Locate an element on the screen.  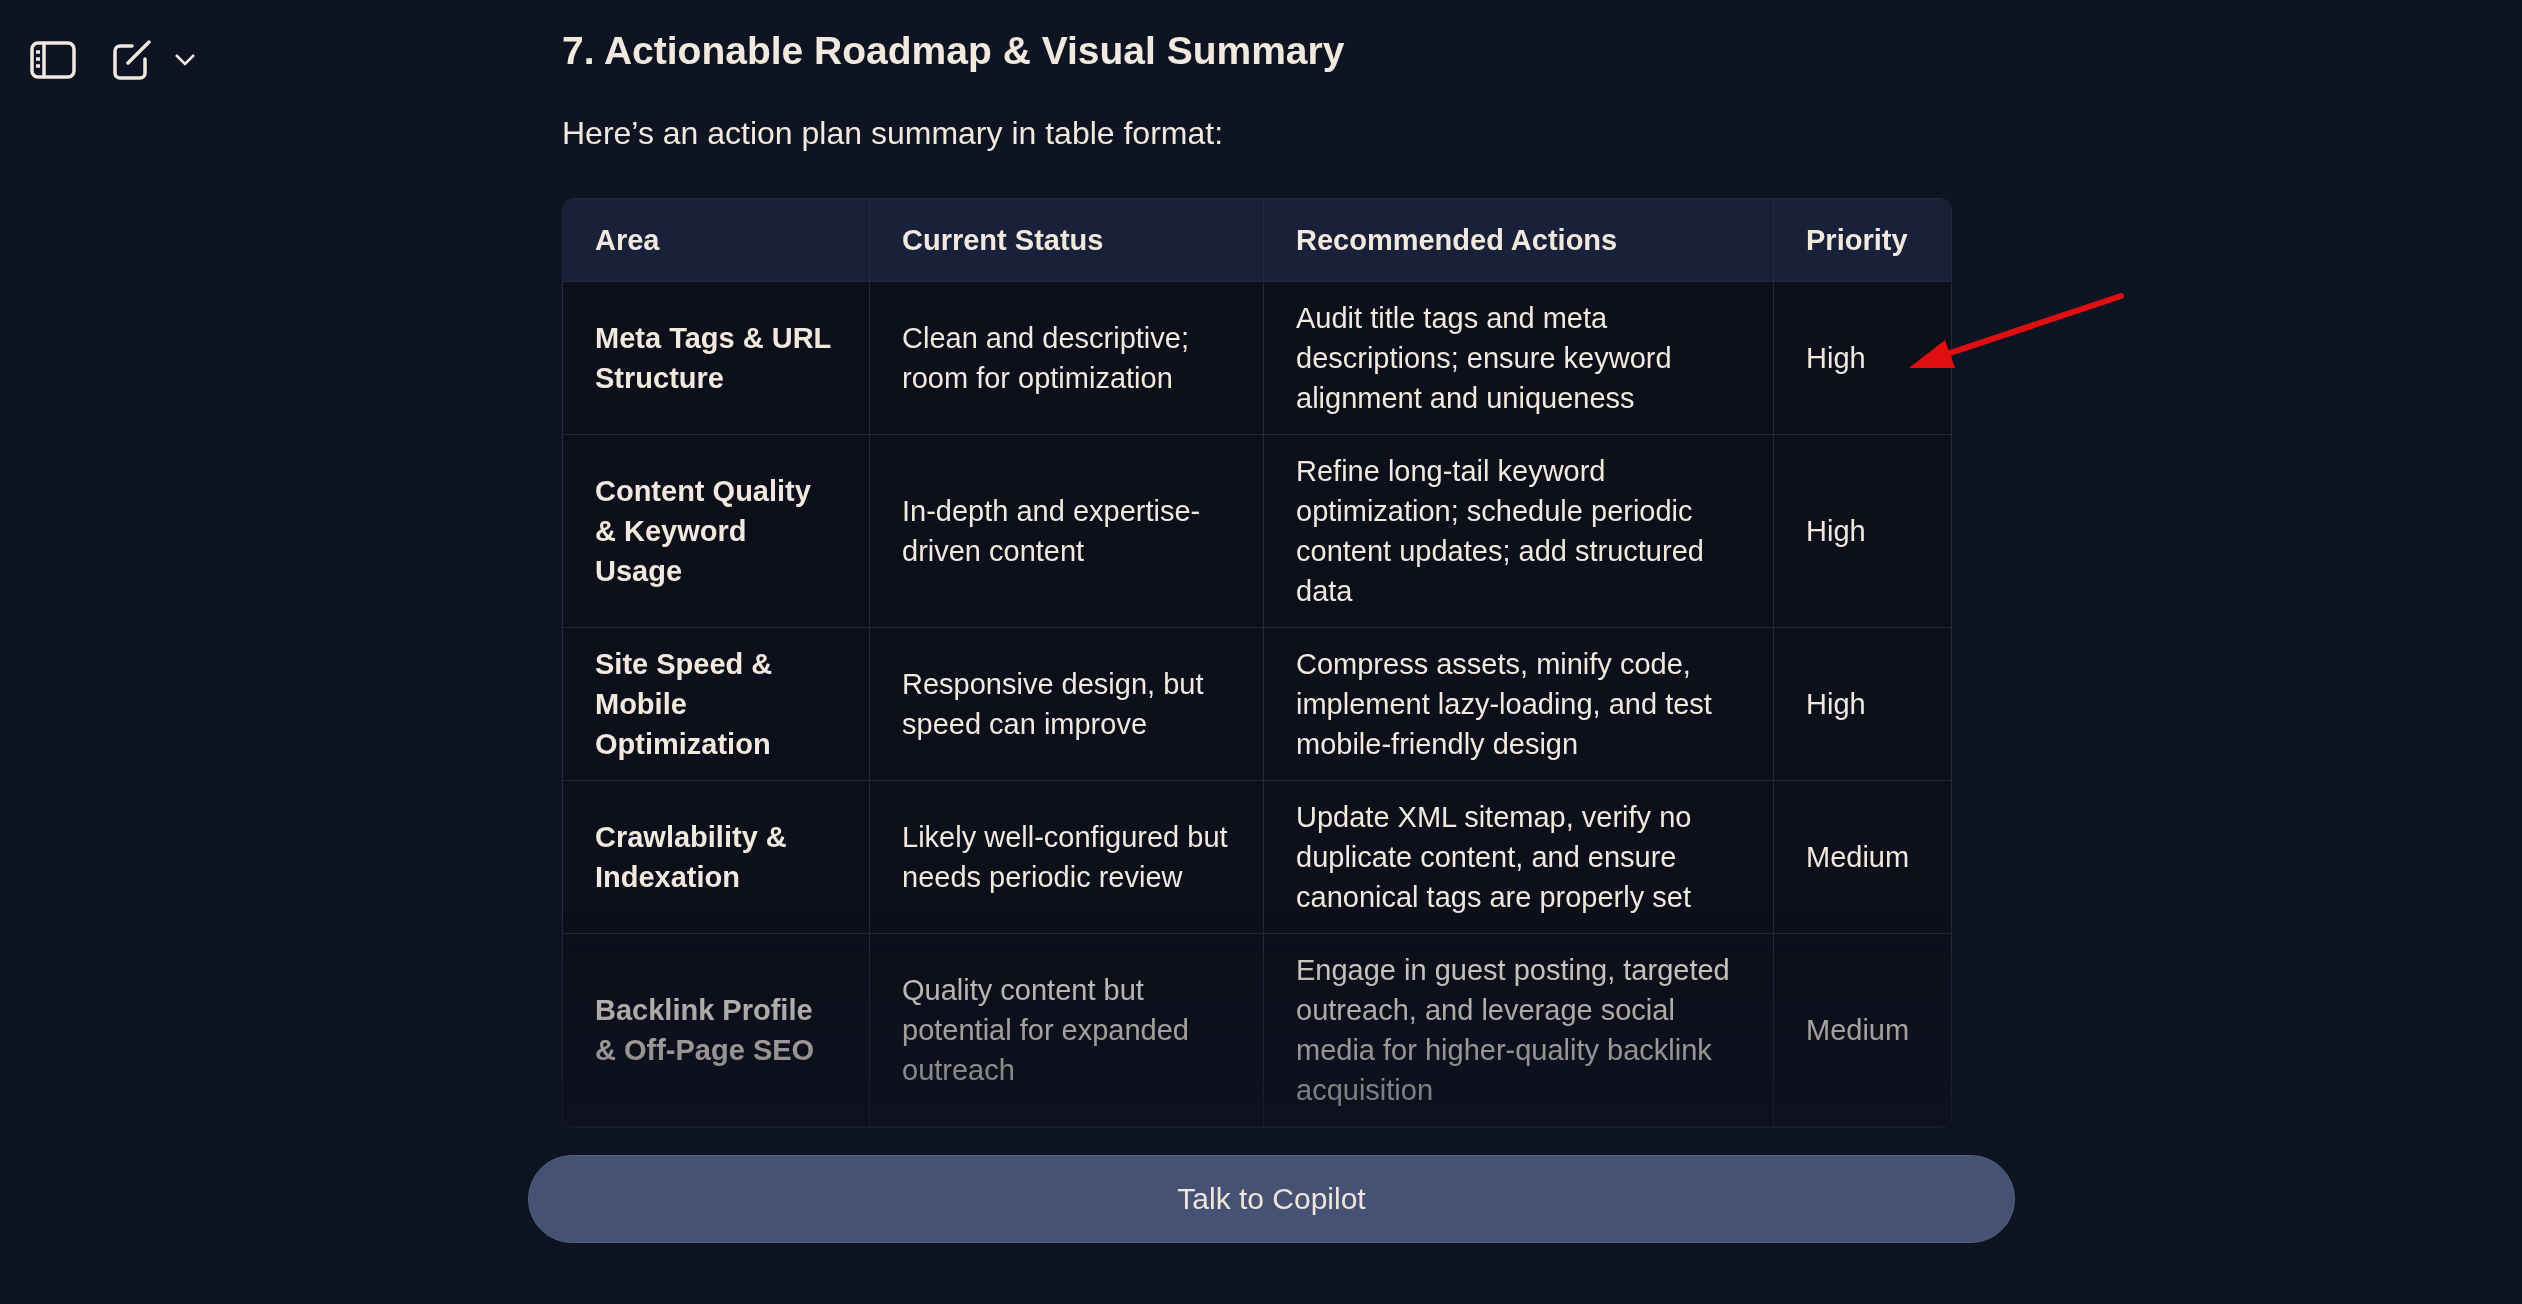
table-cell: In-depth and expertise-driven content is located at coordinates (1067, 531).